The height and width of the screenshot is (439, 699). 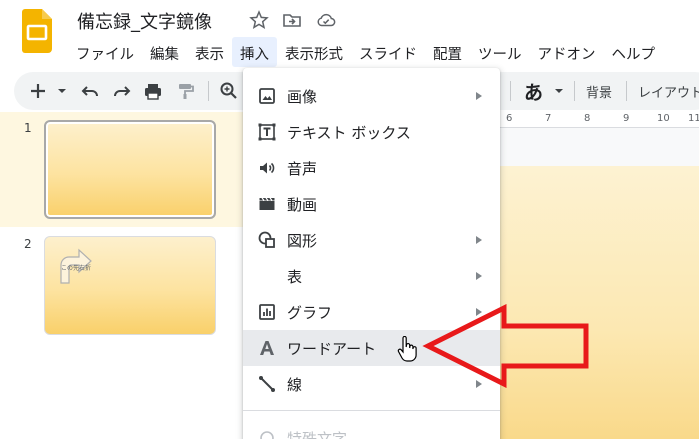 What do you see at coordinates (349, 133) in the screenshot?
I see `menu-item-label: テキスト ボックス` at bounding box center [349, 133].